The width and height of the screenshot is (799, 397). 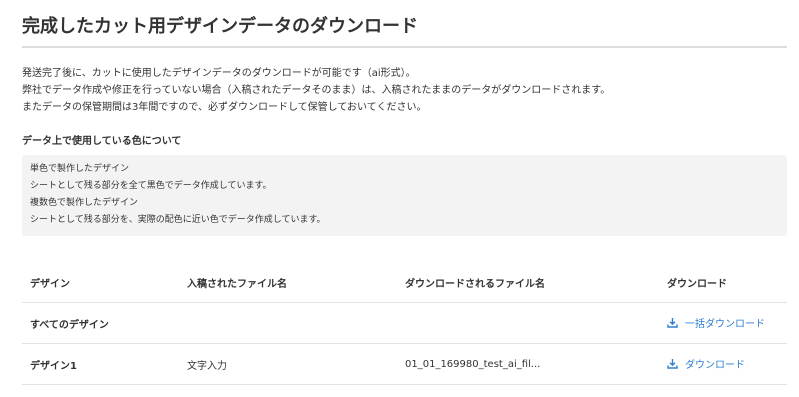 I want to click on colors-line: 単色で製作したデザイン, so click(x=80, y=169).